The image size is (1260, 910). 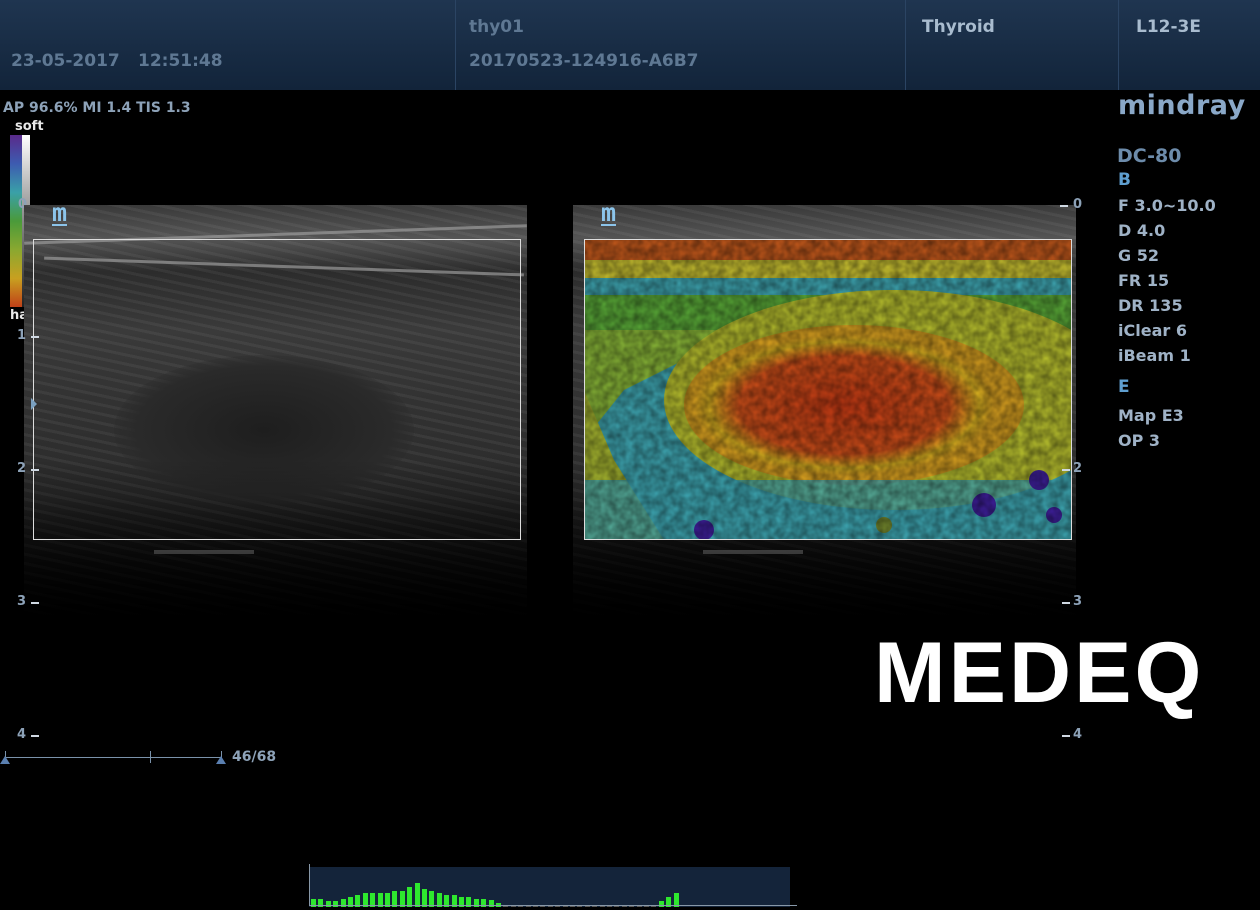 What do you see at coordinates (221, 760) in the screenshot?
I see `frame-slider-end-handle` at bounding box center [221, 760].